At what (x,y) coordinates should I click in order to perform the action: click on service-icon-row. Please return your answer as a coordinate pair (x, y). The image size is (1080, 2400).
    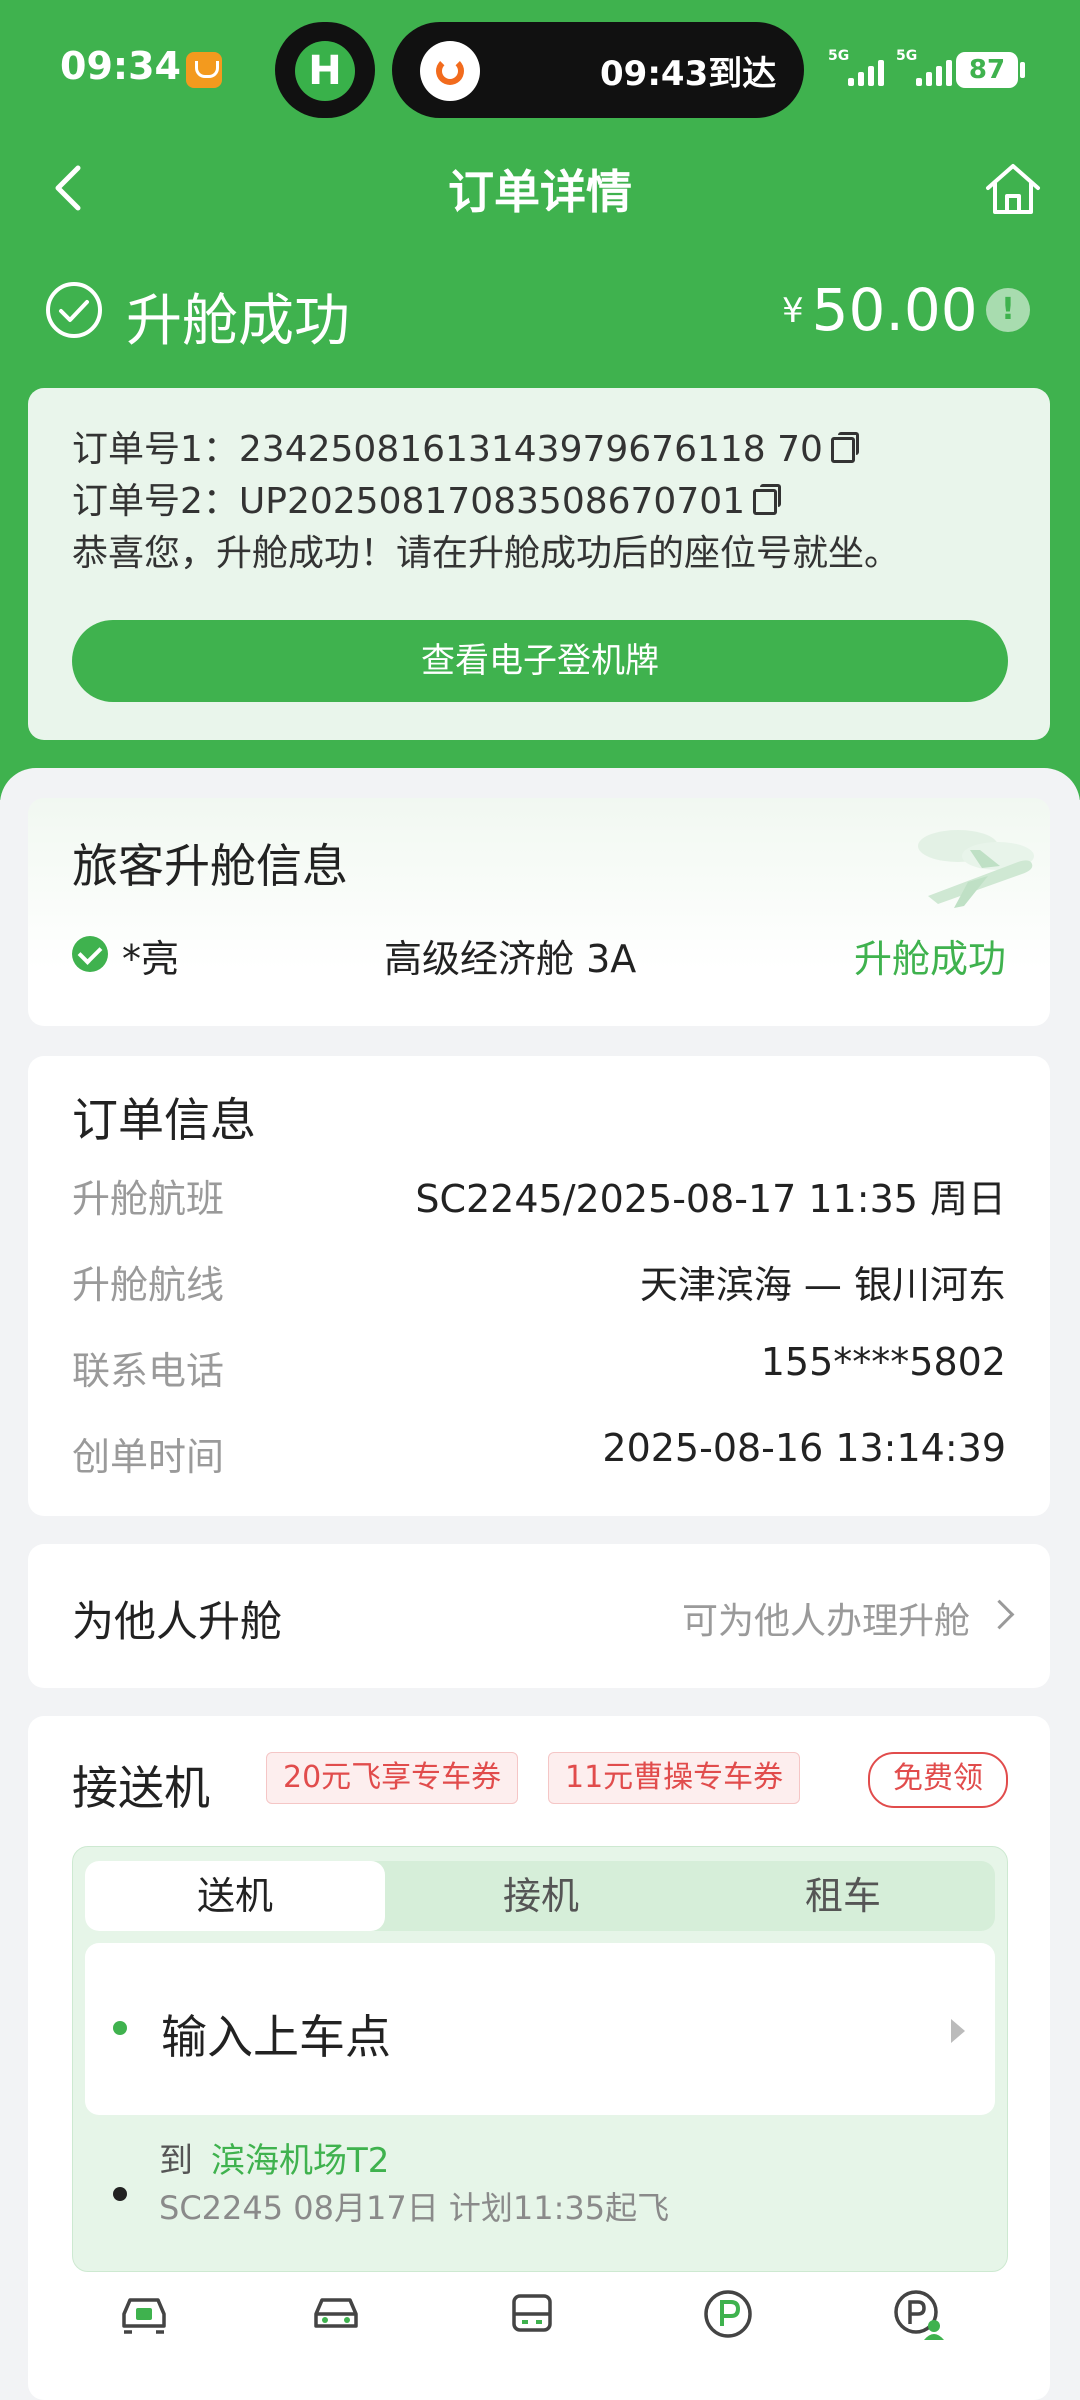
    Looking at the image, I should click on (539, 2321).